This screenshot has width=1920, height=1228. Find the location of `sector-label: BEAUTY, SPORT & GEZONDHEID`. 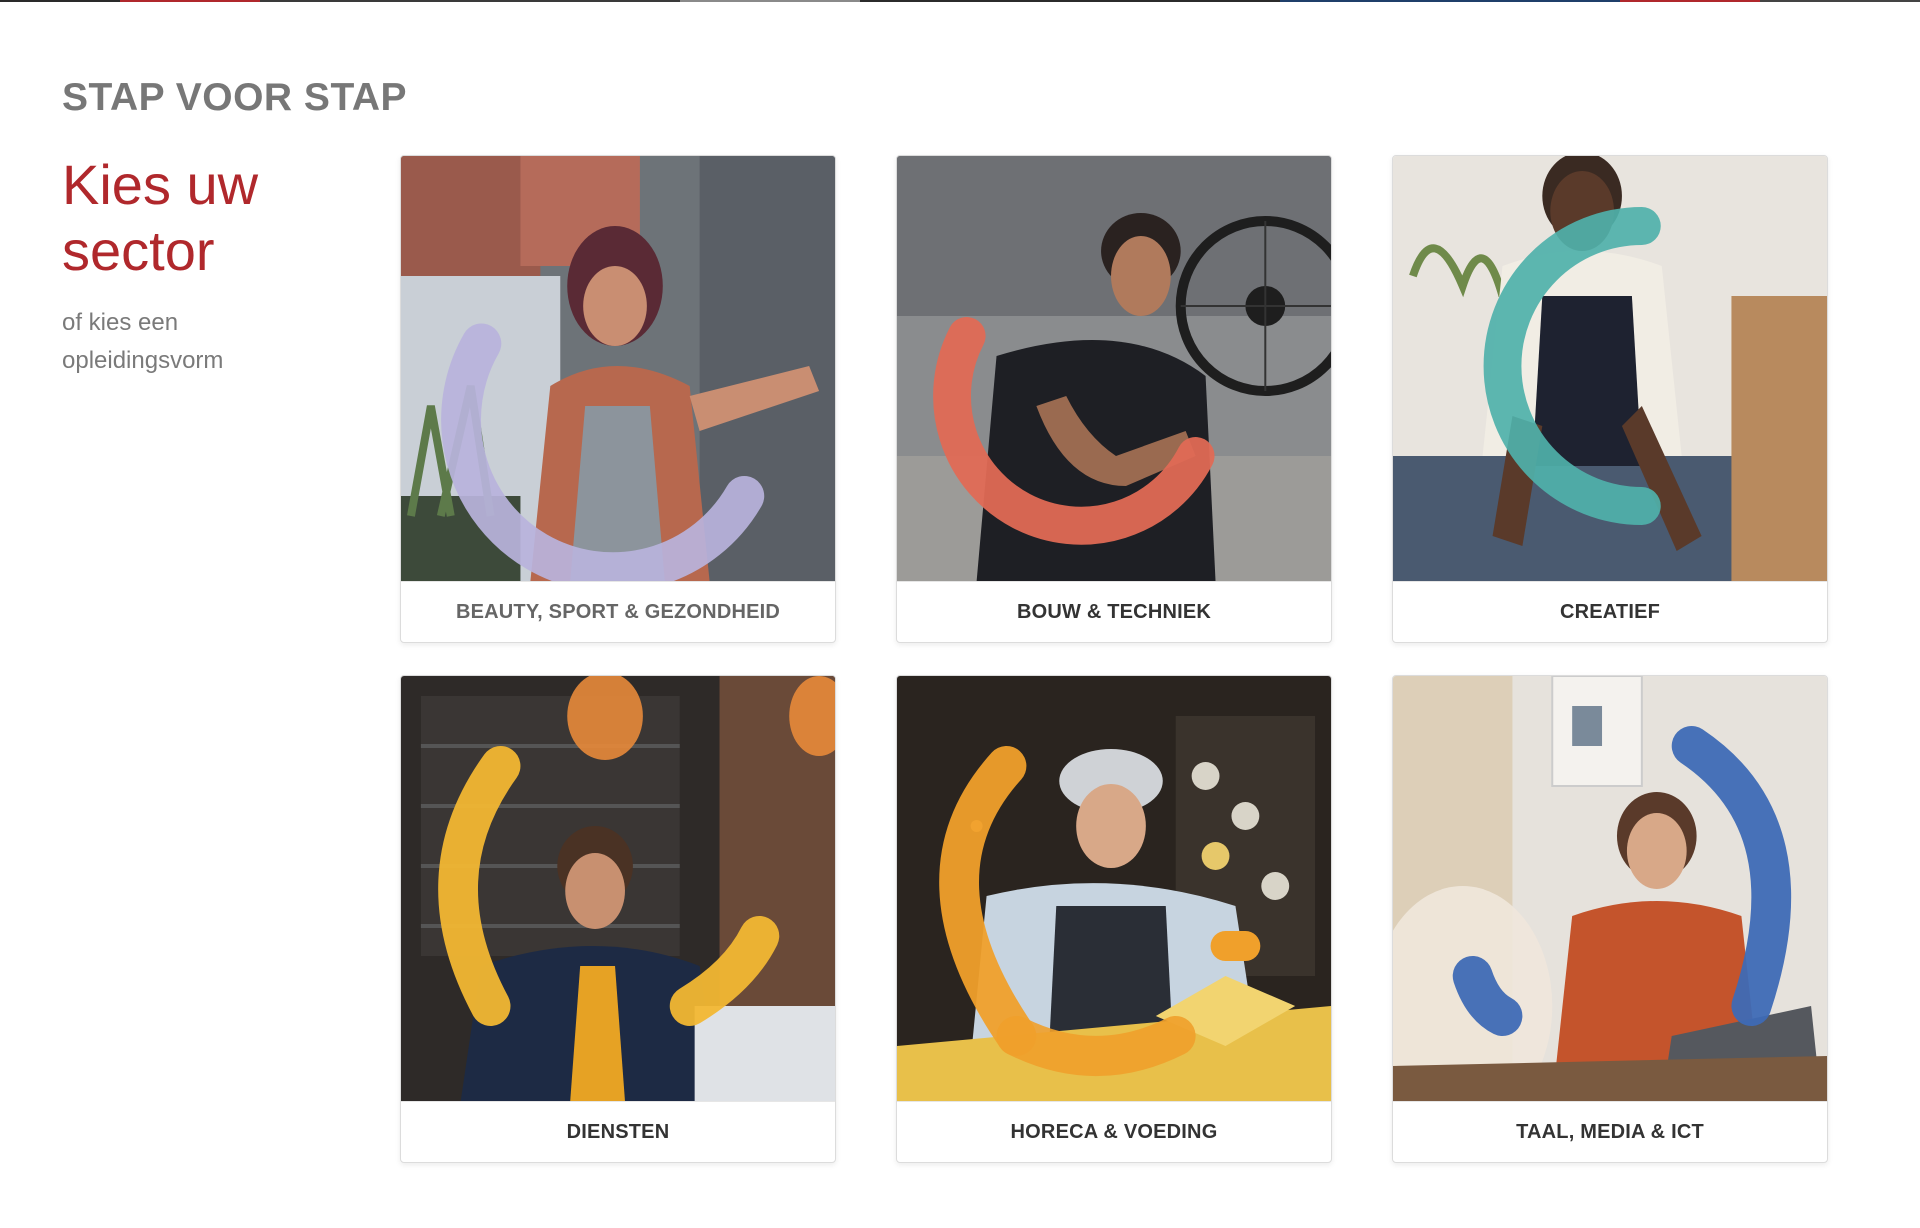

sector-label: BEAUTY, SPORT & GEZONDHEID is located at coordinates (618, 611).